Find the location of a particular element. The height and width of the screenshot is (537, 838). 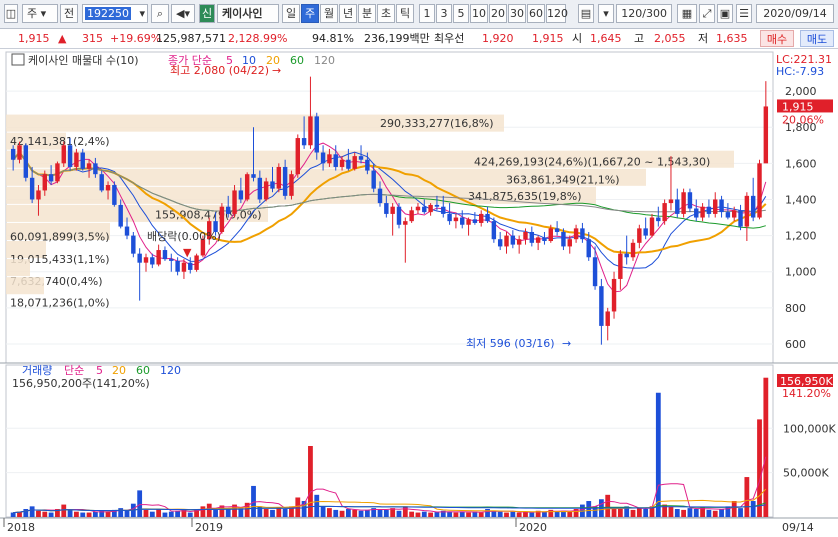

type-select-label: 전 is located at coordinates (69, 13).